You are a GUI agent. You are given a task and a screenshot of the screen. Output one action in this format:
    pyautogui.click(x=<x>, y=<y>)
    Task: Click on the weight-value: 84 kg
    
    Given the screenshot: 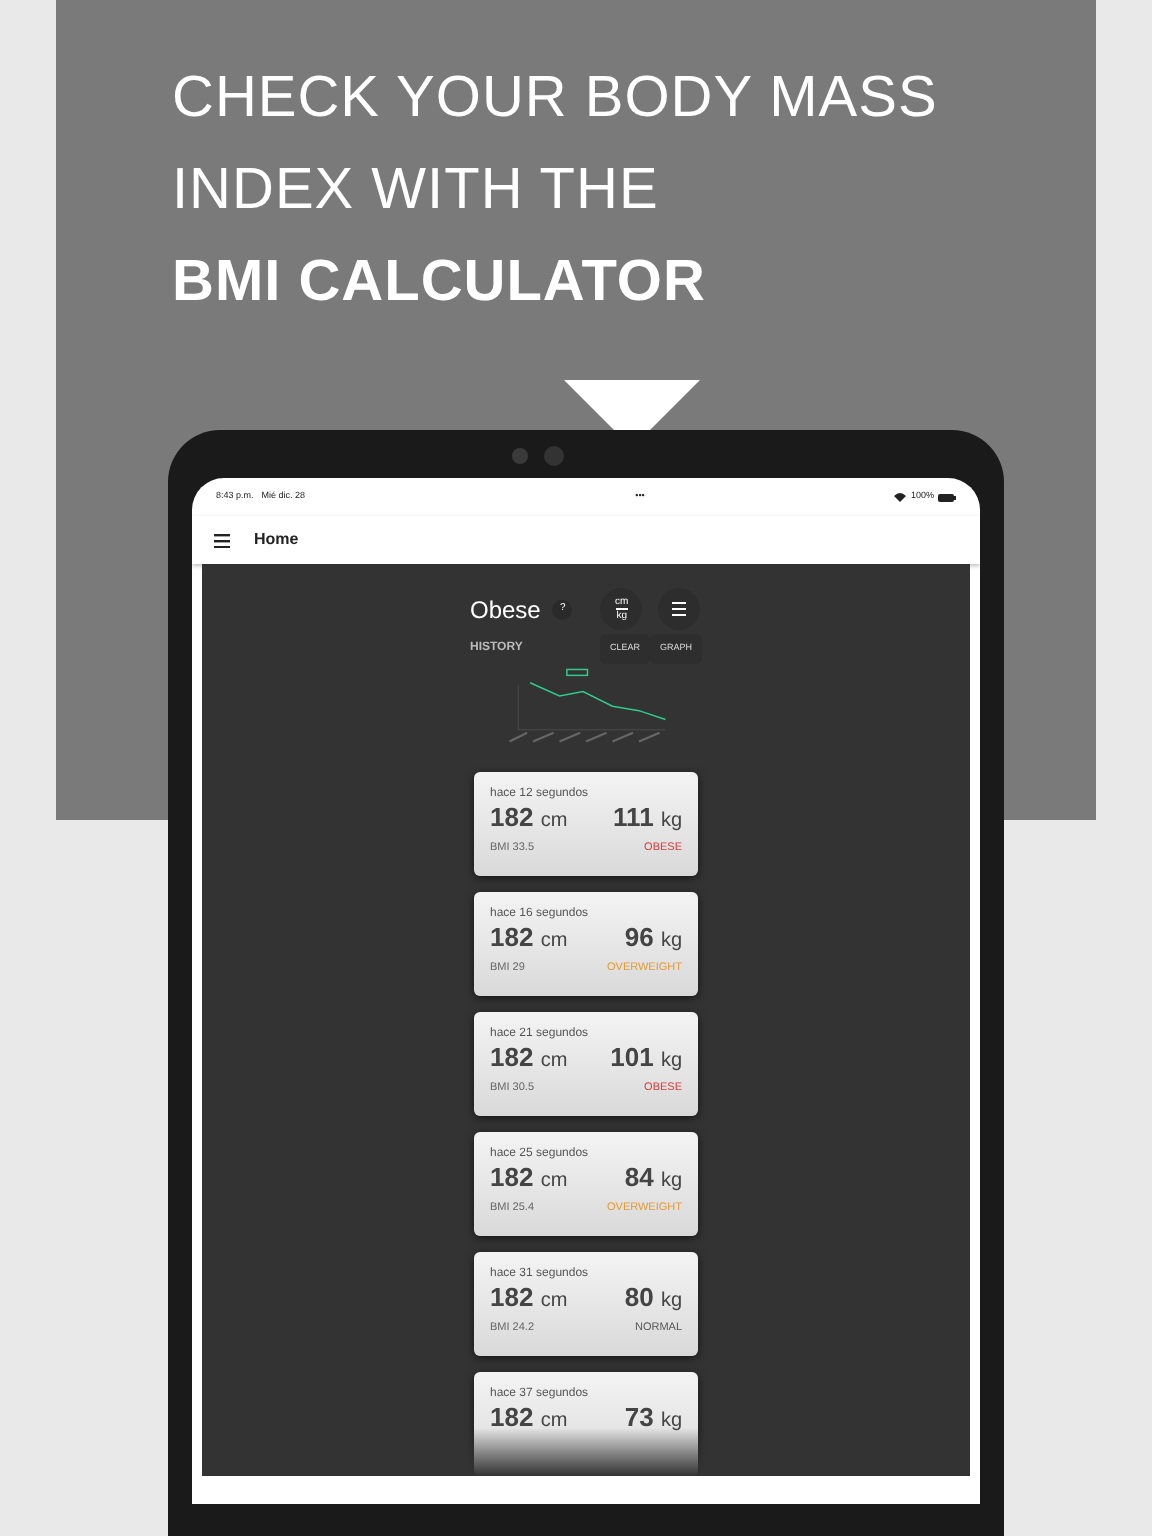 What is the action you would take?
    pyautogui.click(x=653, y=1179)
    